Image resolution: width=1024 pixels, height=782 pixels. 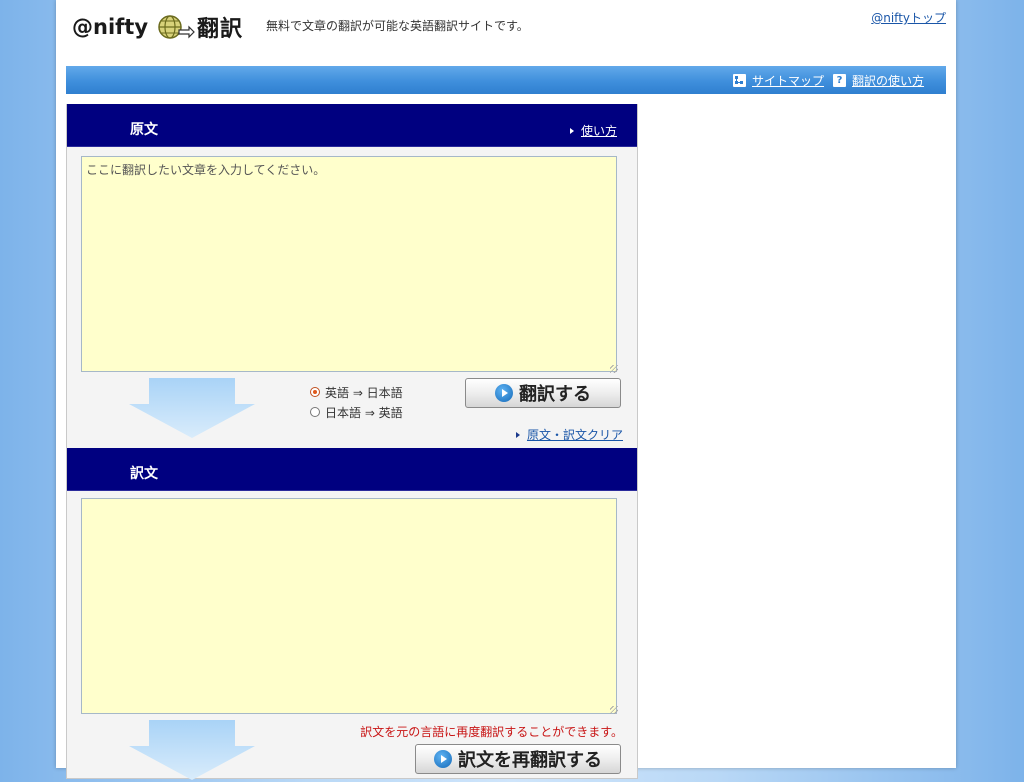 I want to click on result-title: 訳文, so click(x=144, y=474).